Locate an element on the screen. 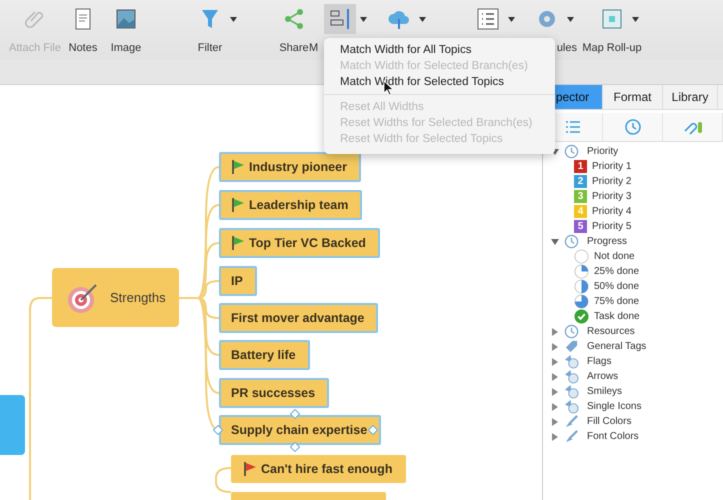 This screenshot has height=500, width=723. inspector-tab: Library is located at coordinates (690, 97).